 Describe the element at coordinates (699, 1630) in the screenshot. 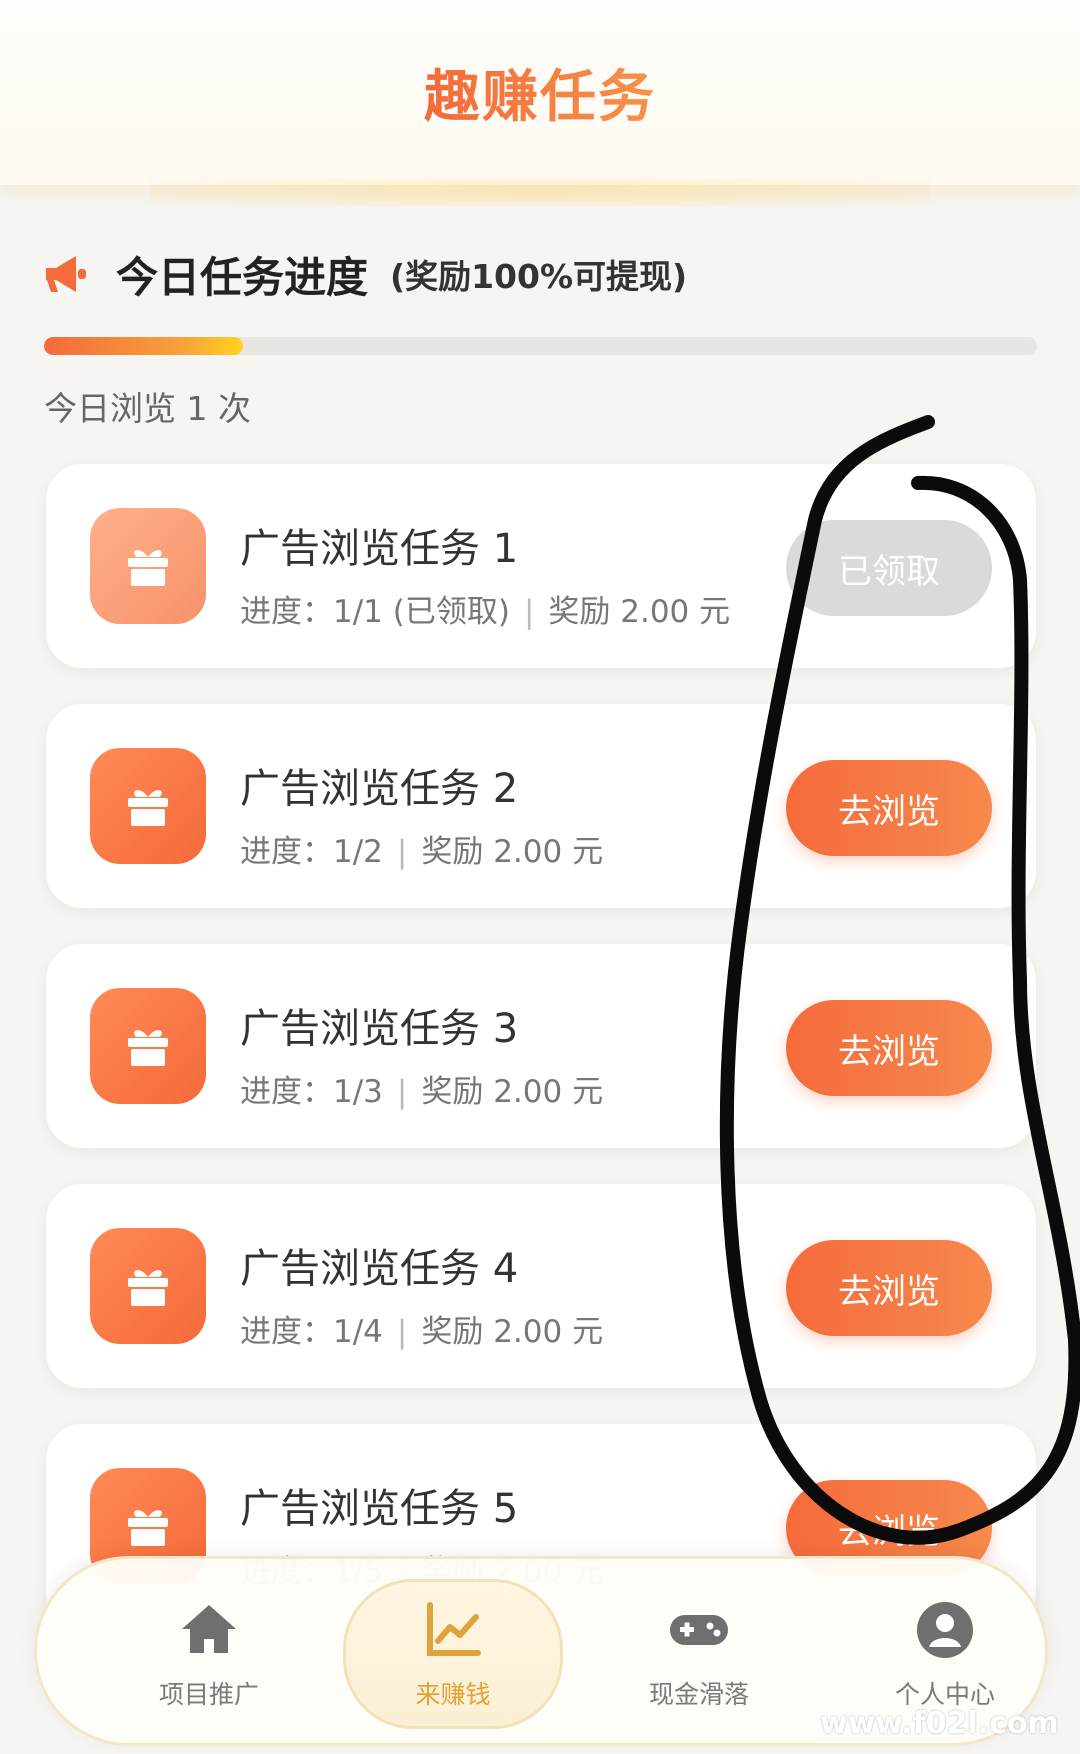

I see `gamepad-icon` at that location.